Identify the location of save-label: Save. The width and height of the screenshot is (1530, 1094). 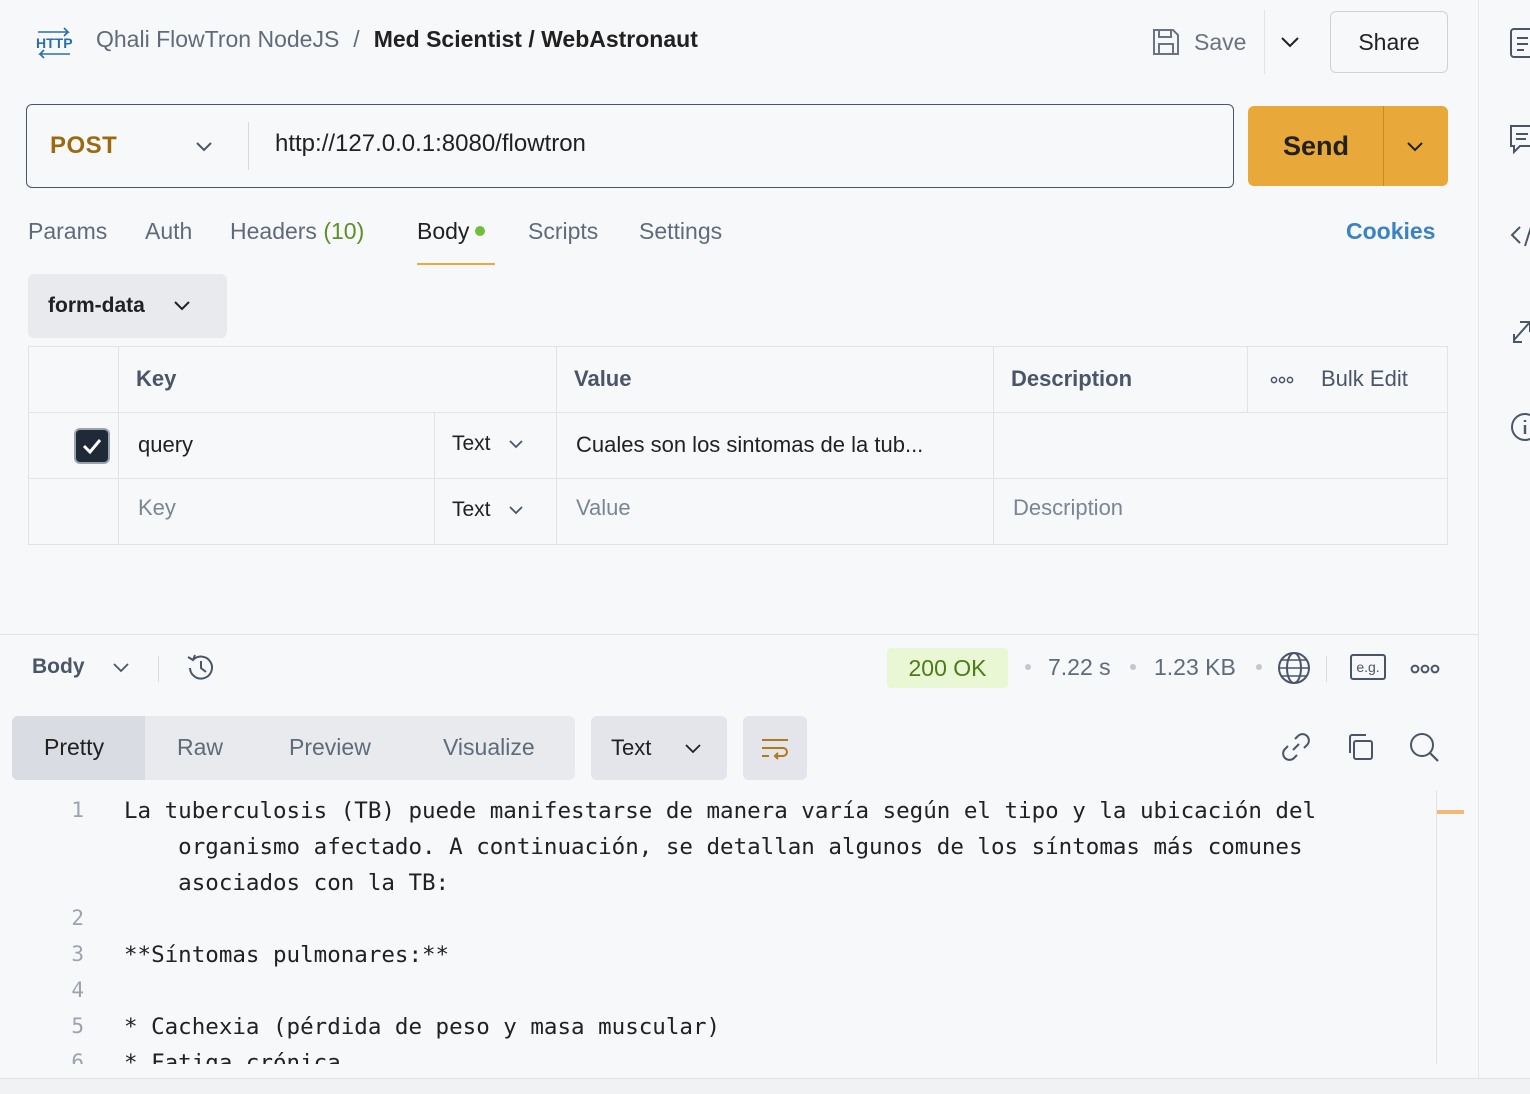
(1220, 41).